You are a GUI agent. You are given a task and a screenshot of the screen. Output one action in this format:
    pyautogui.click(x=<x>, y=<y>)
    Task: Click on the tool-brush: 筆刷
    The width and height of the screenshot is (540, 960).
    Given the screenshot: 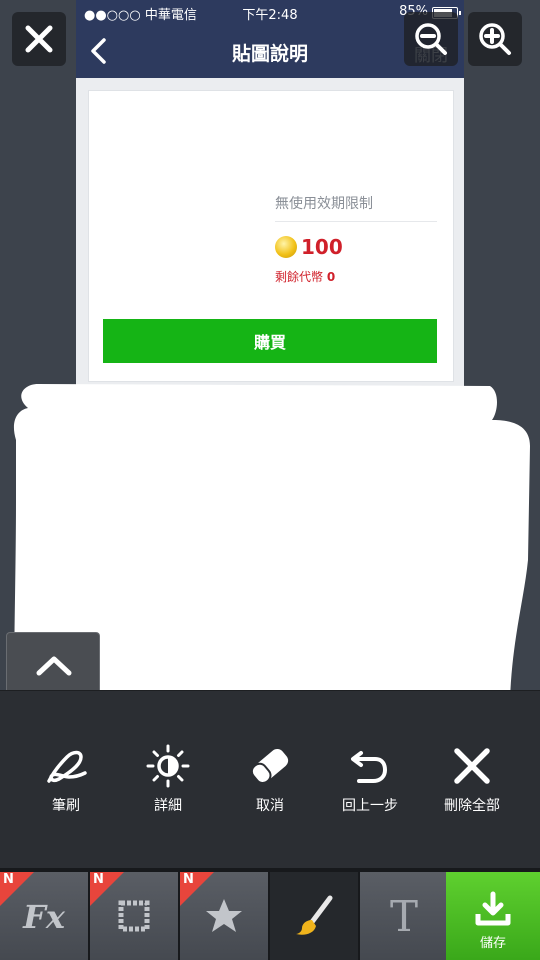 What is the action you would take?
    pyautogui.click(x=66, y=779)
    